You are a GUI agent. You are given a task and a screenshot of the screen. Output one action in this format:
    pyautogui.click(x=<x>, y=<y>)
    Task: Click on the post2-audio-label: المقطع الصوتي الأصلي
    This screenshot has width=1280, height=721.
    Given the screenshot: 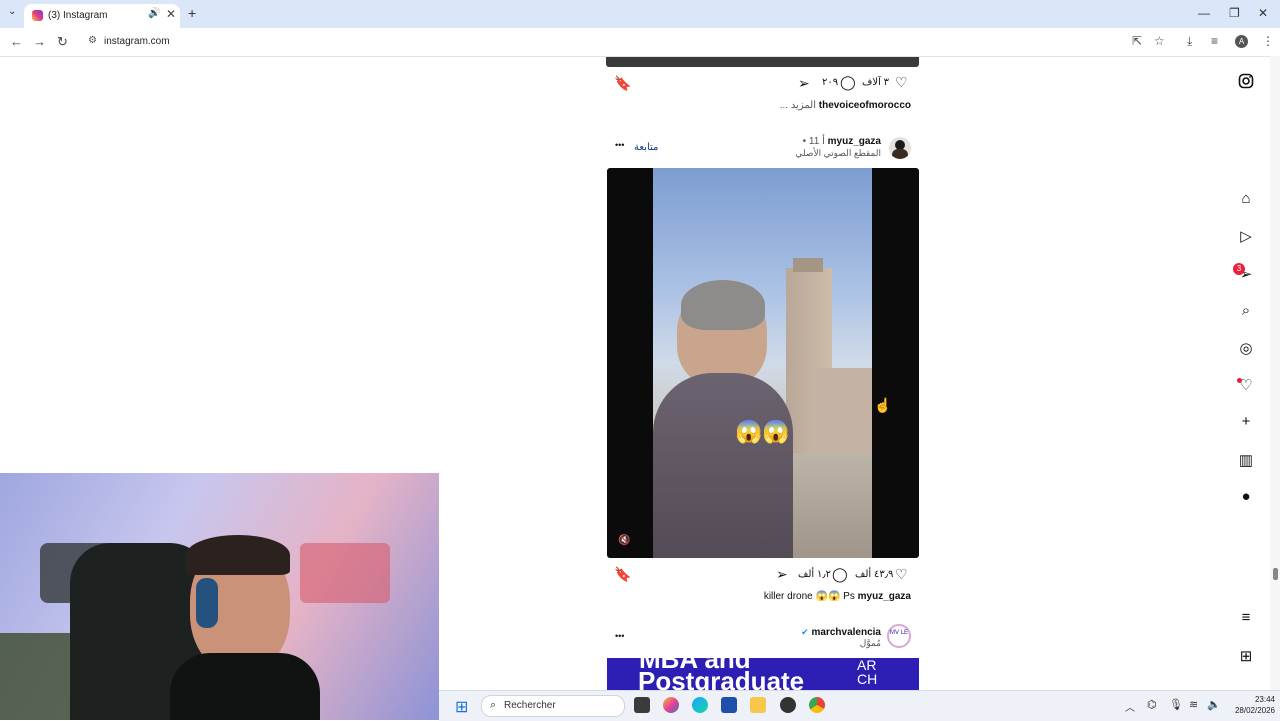 What is the action you would take?
    pyautogui.click(x=820, y=153)
    